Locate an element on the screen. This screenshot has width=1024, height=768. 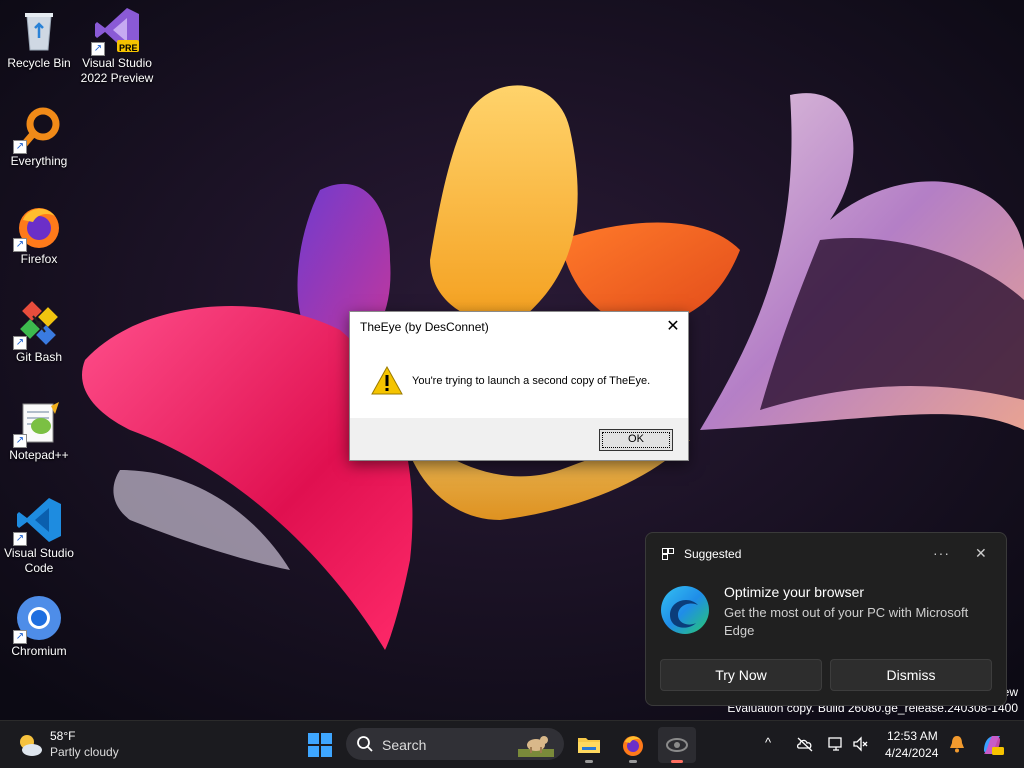
search-highlight-icon is located at coordinates (536, 744).